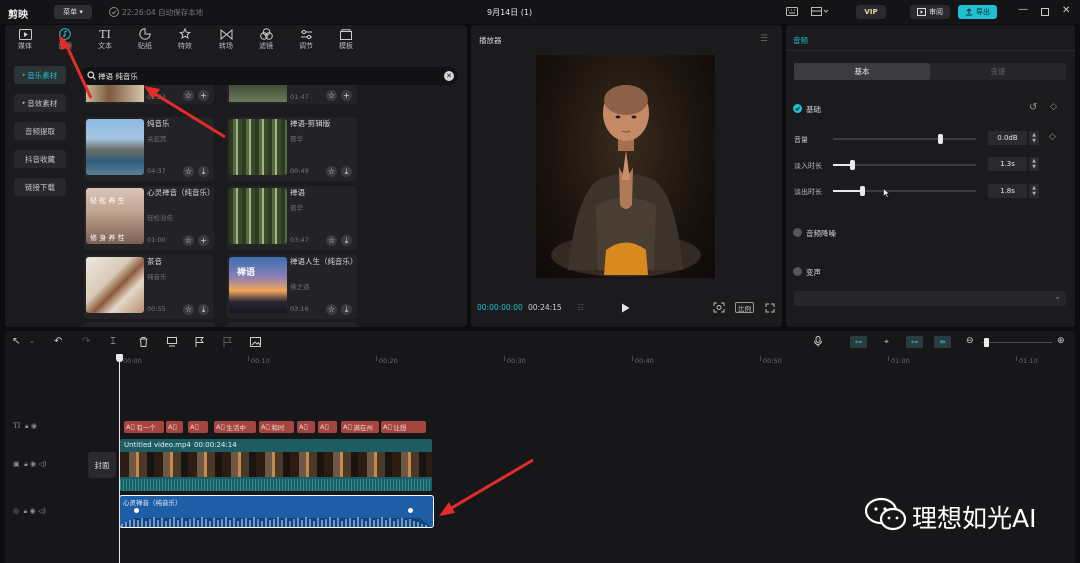  Describe the element at coordinates (76, 67) in the screenshot. I see `arrow-to-audio-tab` at that location.